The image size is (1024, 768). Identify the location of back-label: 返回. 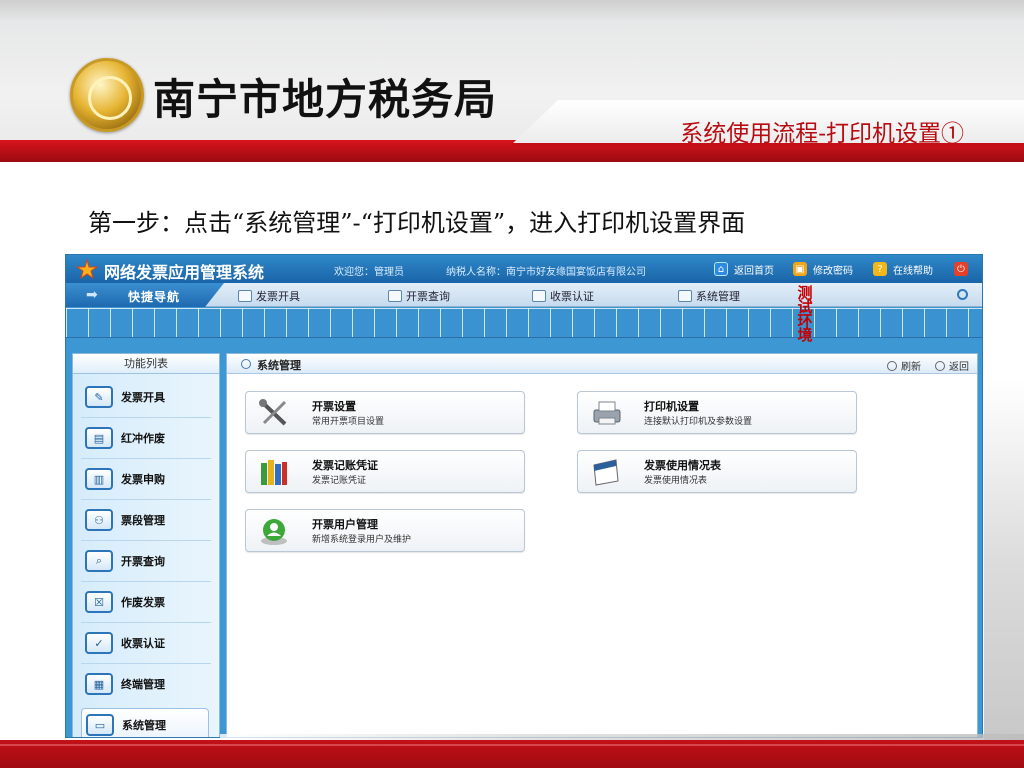
(959, 367).